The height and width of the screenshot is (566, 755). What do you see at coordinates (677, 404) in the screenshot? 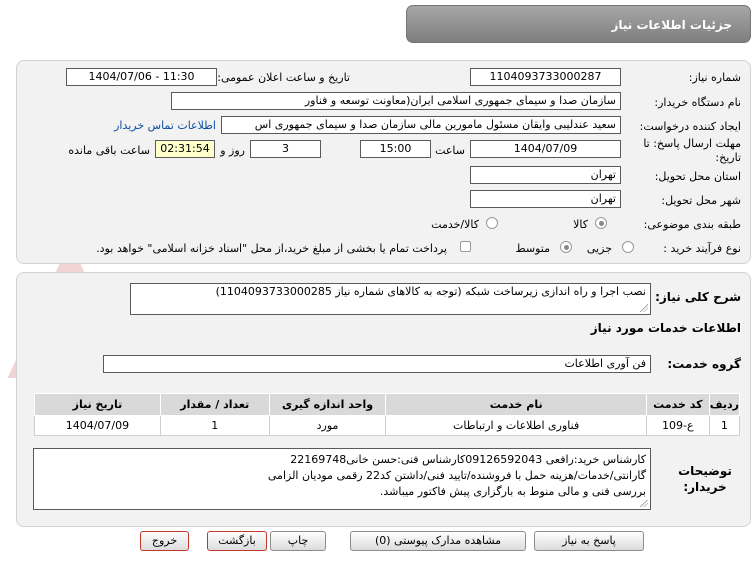
I see `col-header-service-code: کد خدمت` at bounding box center [677, 404].